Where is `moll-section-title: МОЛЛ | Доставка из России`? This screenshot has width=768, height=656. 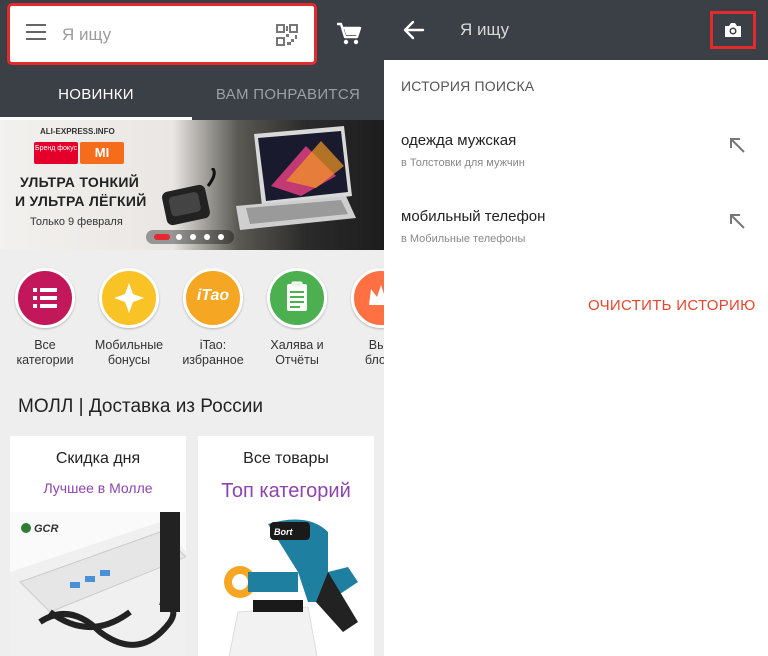 moll-section-title: МОЛЛ | Доставка из России is located at coordinates (140, 406).